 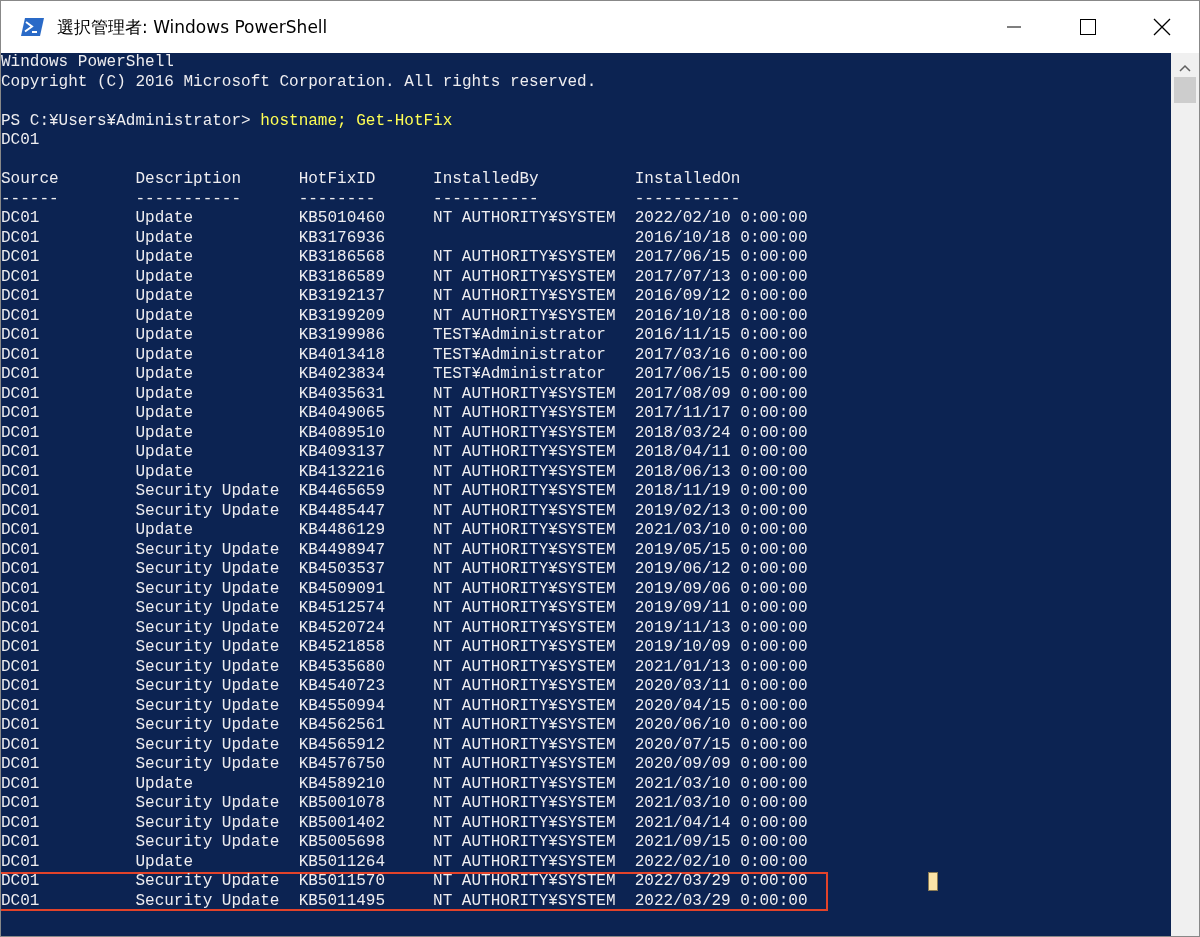 I want to click on table-cell-text: KB4520724, so click(x=342, y=628).